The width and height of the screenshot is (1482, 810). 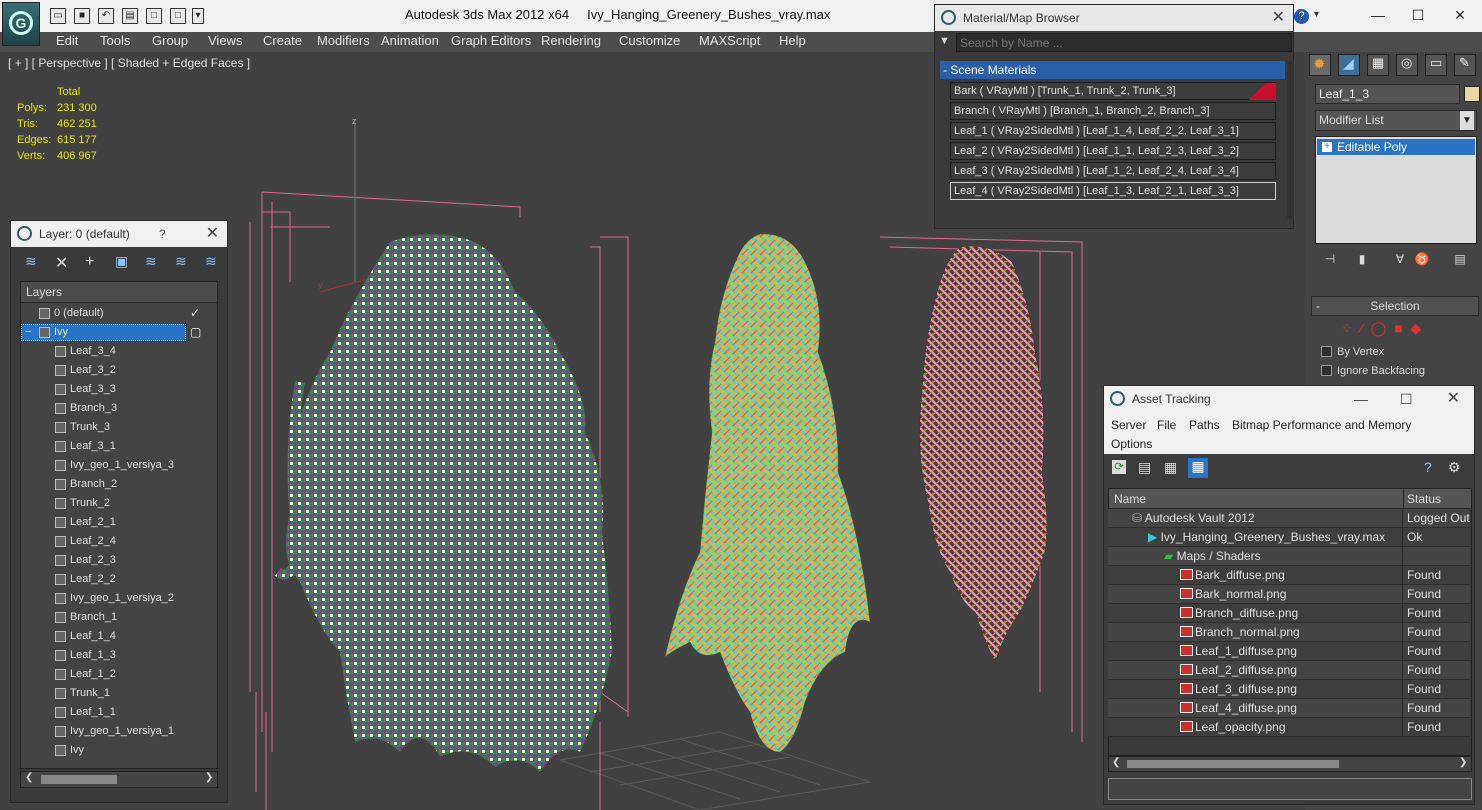 What do you see at coordinates (93, 560) in the screenshot?
I see `layer-name: Leaf_2_3` at bounding box center [93, 560].